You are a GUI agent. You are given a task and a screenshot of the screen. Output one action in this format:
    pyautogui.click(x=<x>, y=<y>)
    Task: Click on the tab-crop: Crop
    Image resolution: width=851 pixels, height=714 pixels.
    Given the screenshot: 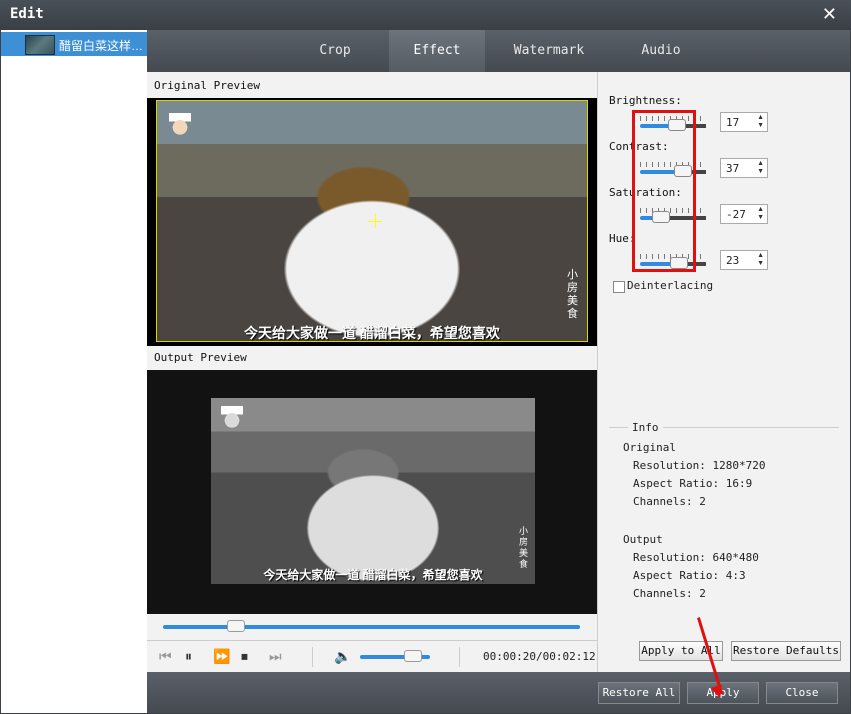 What is the action you would take?
    pyautogui.click(x=335, y=51)
    